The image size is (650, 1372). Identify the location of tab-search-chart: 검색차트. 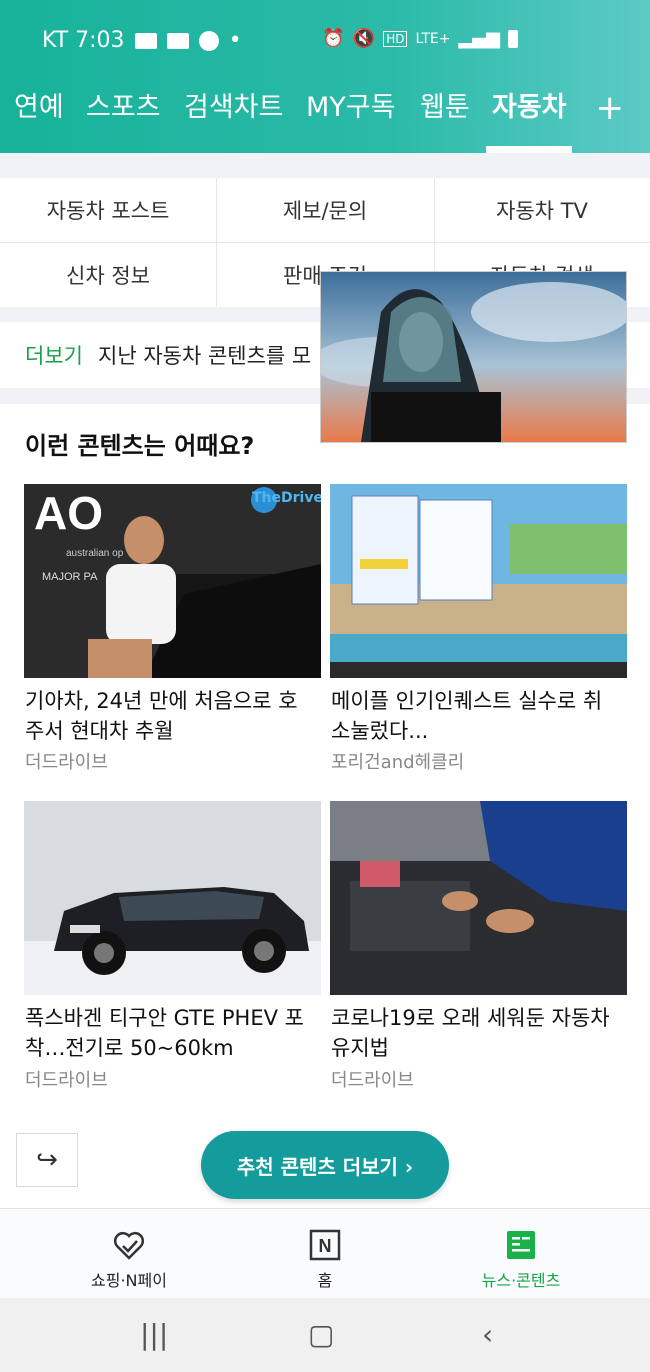
(233, 108).